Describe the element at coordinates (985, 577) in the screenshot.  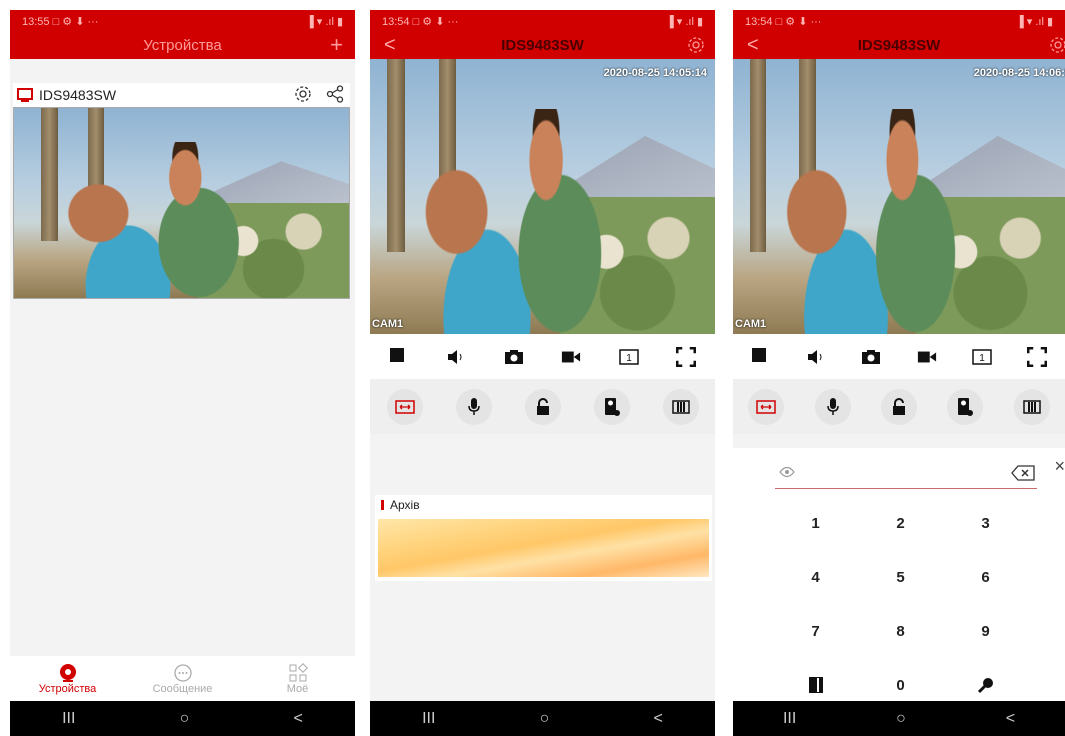
I see `key-6: 6` at that location.